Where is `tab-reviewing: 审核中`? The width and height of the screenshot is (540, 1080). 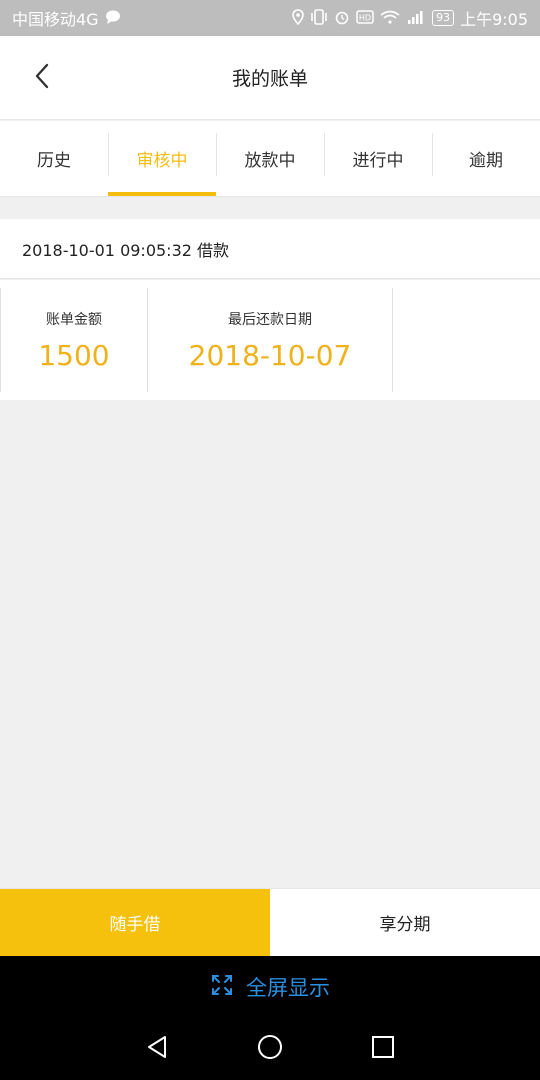 tab-reviewing: 审核中 is located at coordinates (162, 158).